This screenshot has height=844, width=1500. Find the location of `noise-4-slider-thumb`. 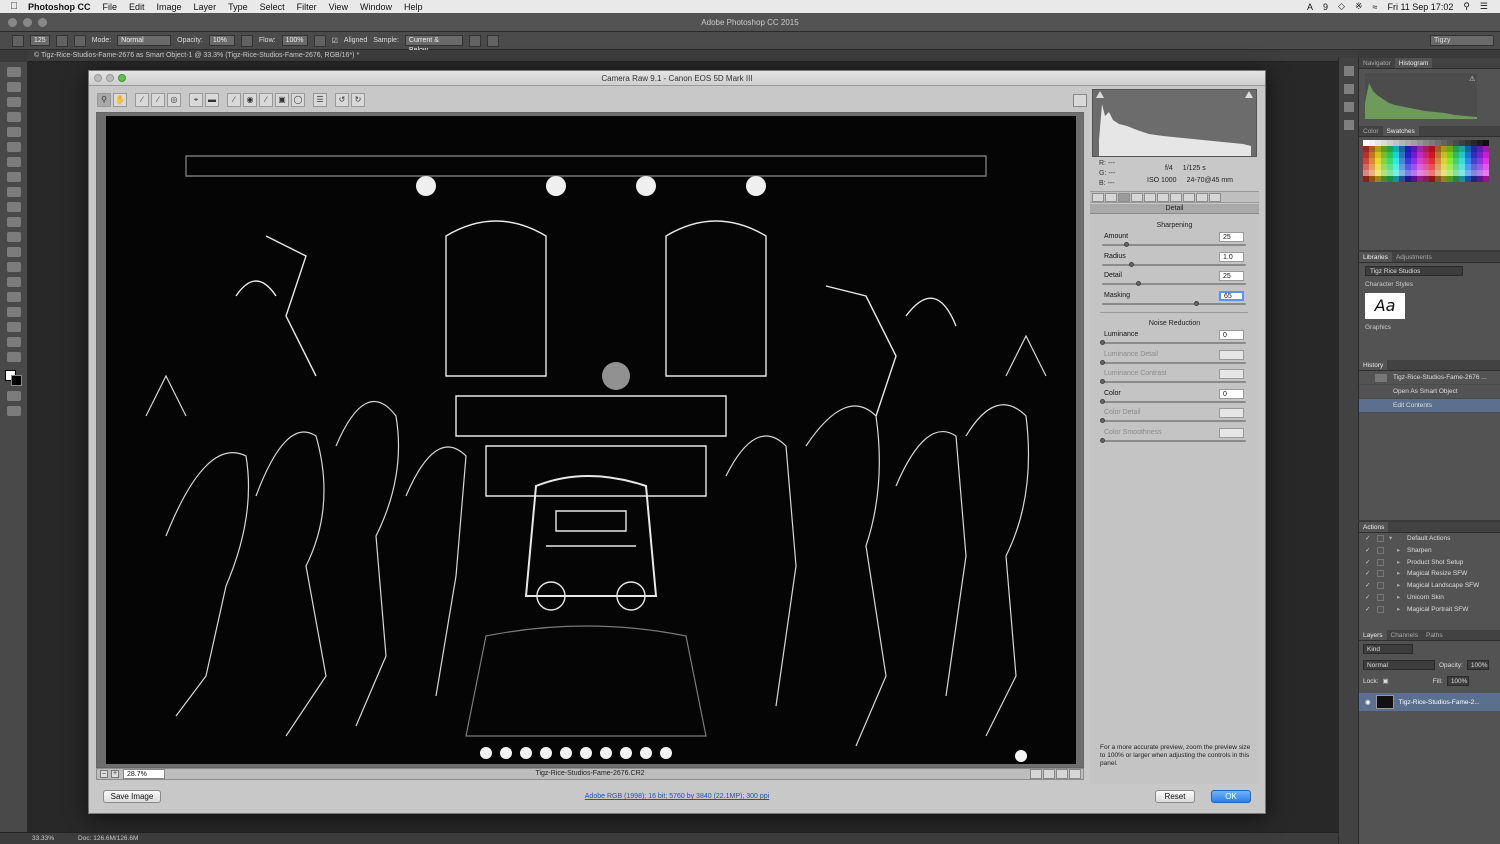

noise-4-slider-thumb is located at coordinates (1102, 420).